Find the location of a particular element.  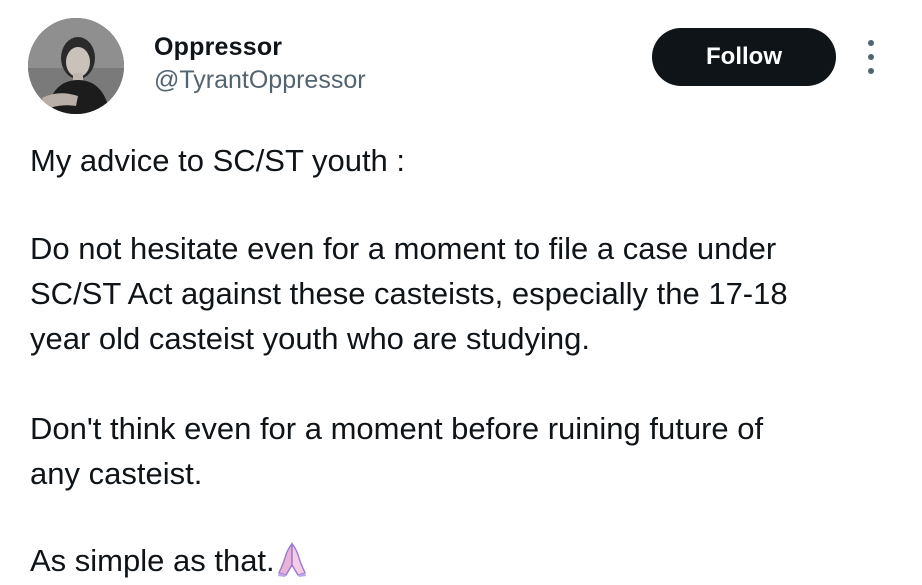

avatar is located at coordinates (76, 66).